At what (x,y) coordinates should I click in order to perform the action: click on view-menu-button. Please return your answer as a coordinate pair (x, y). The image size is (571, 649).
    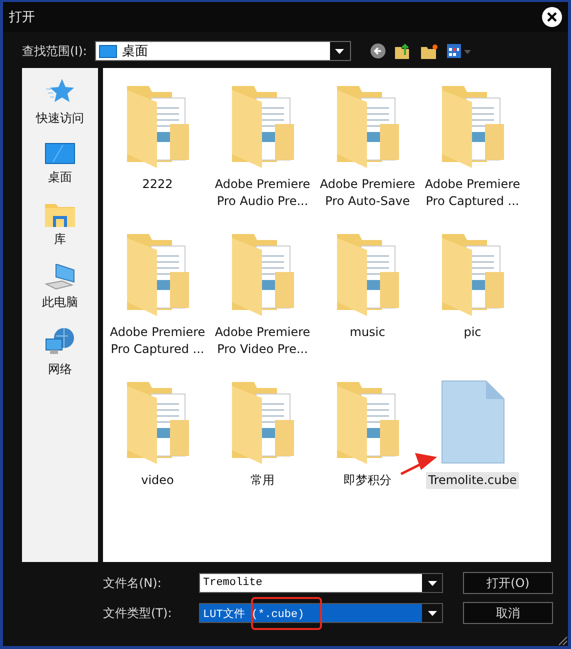
    Looking at the image, I should click on (459, 51).